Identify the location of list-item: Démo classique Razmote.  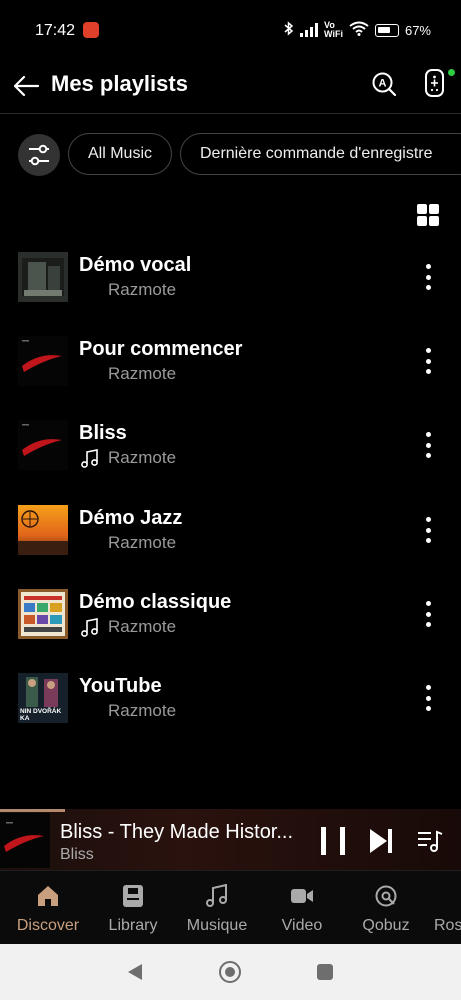
(230, 615).